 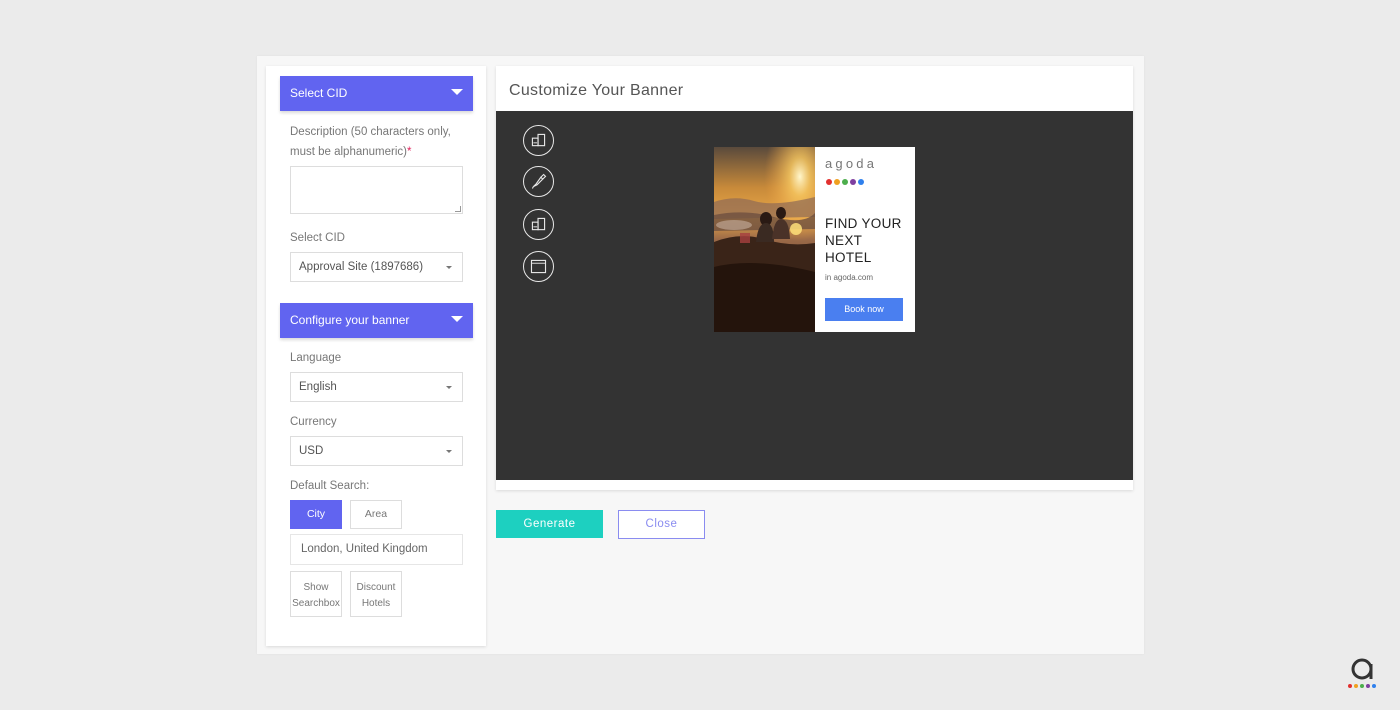 I want to click on currency-label: Currency, so click(x=313, y=422).